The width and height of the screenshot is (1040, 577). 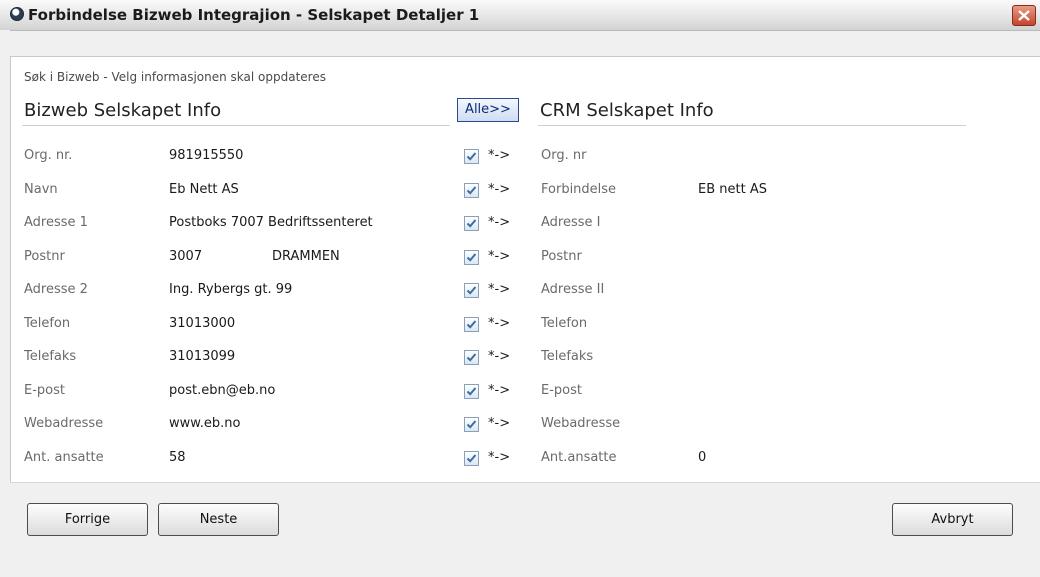 What do you see at coordinates (56, 222) in the screenshot?
I see `field-label: Adresse 1` at bounding box center [56, 222].